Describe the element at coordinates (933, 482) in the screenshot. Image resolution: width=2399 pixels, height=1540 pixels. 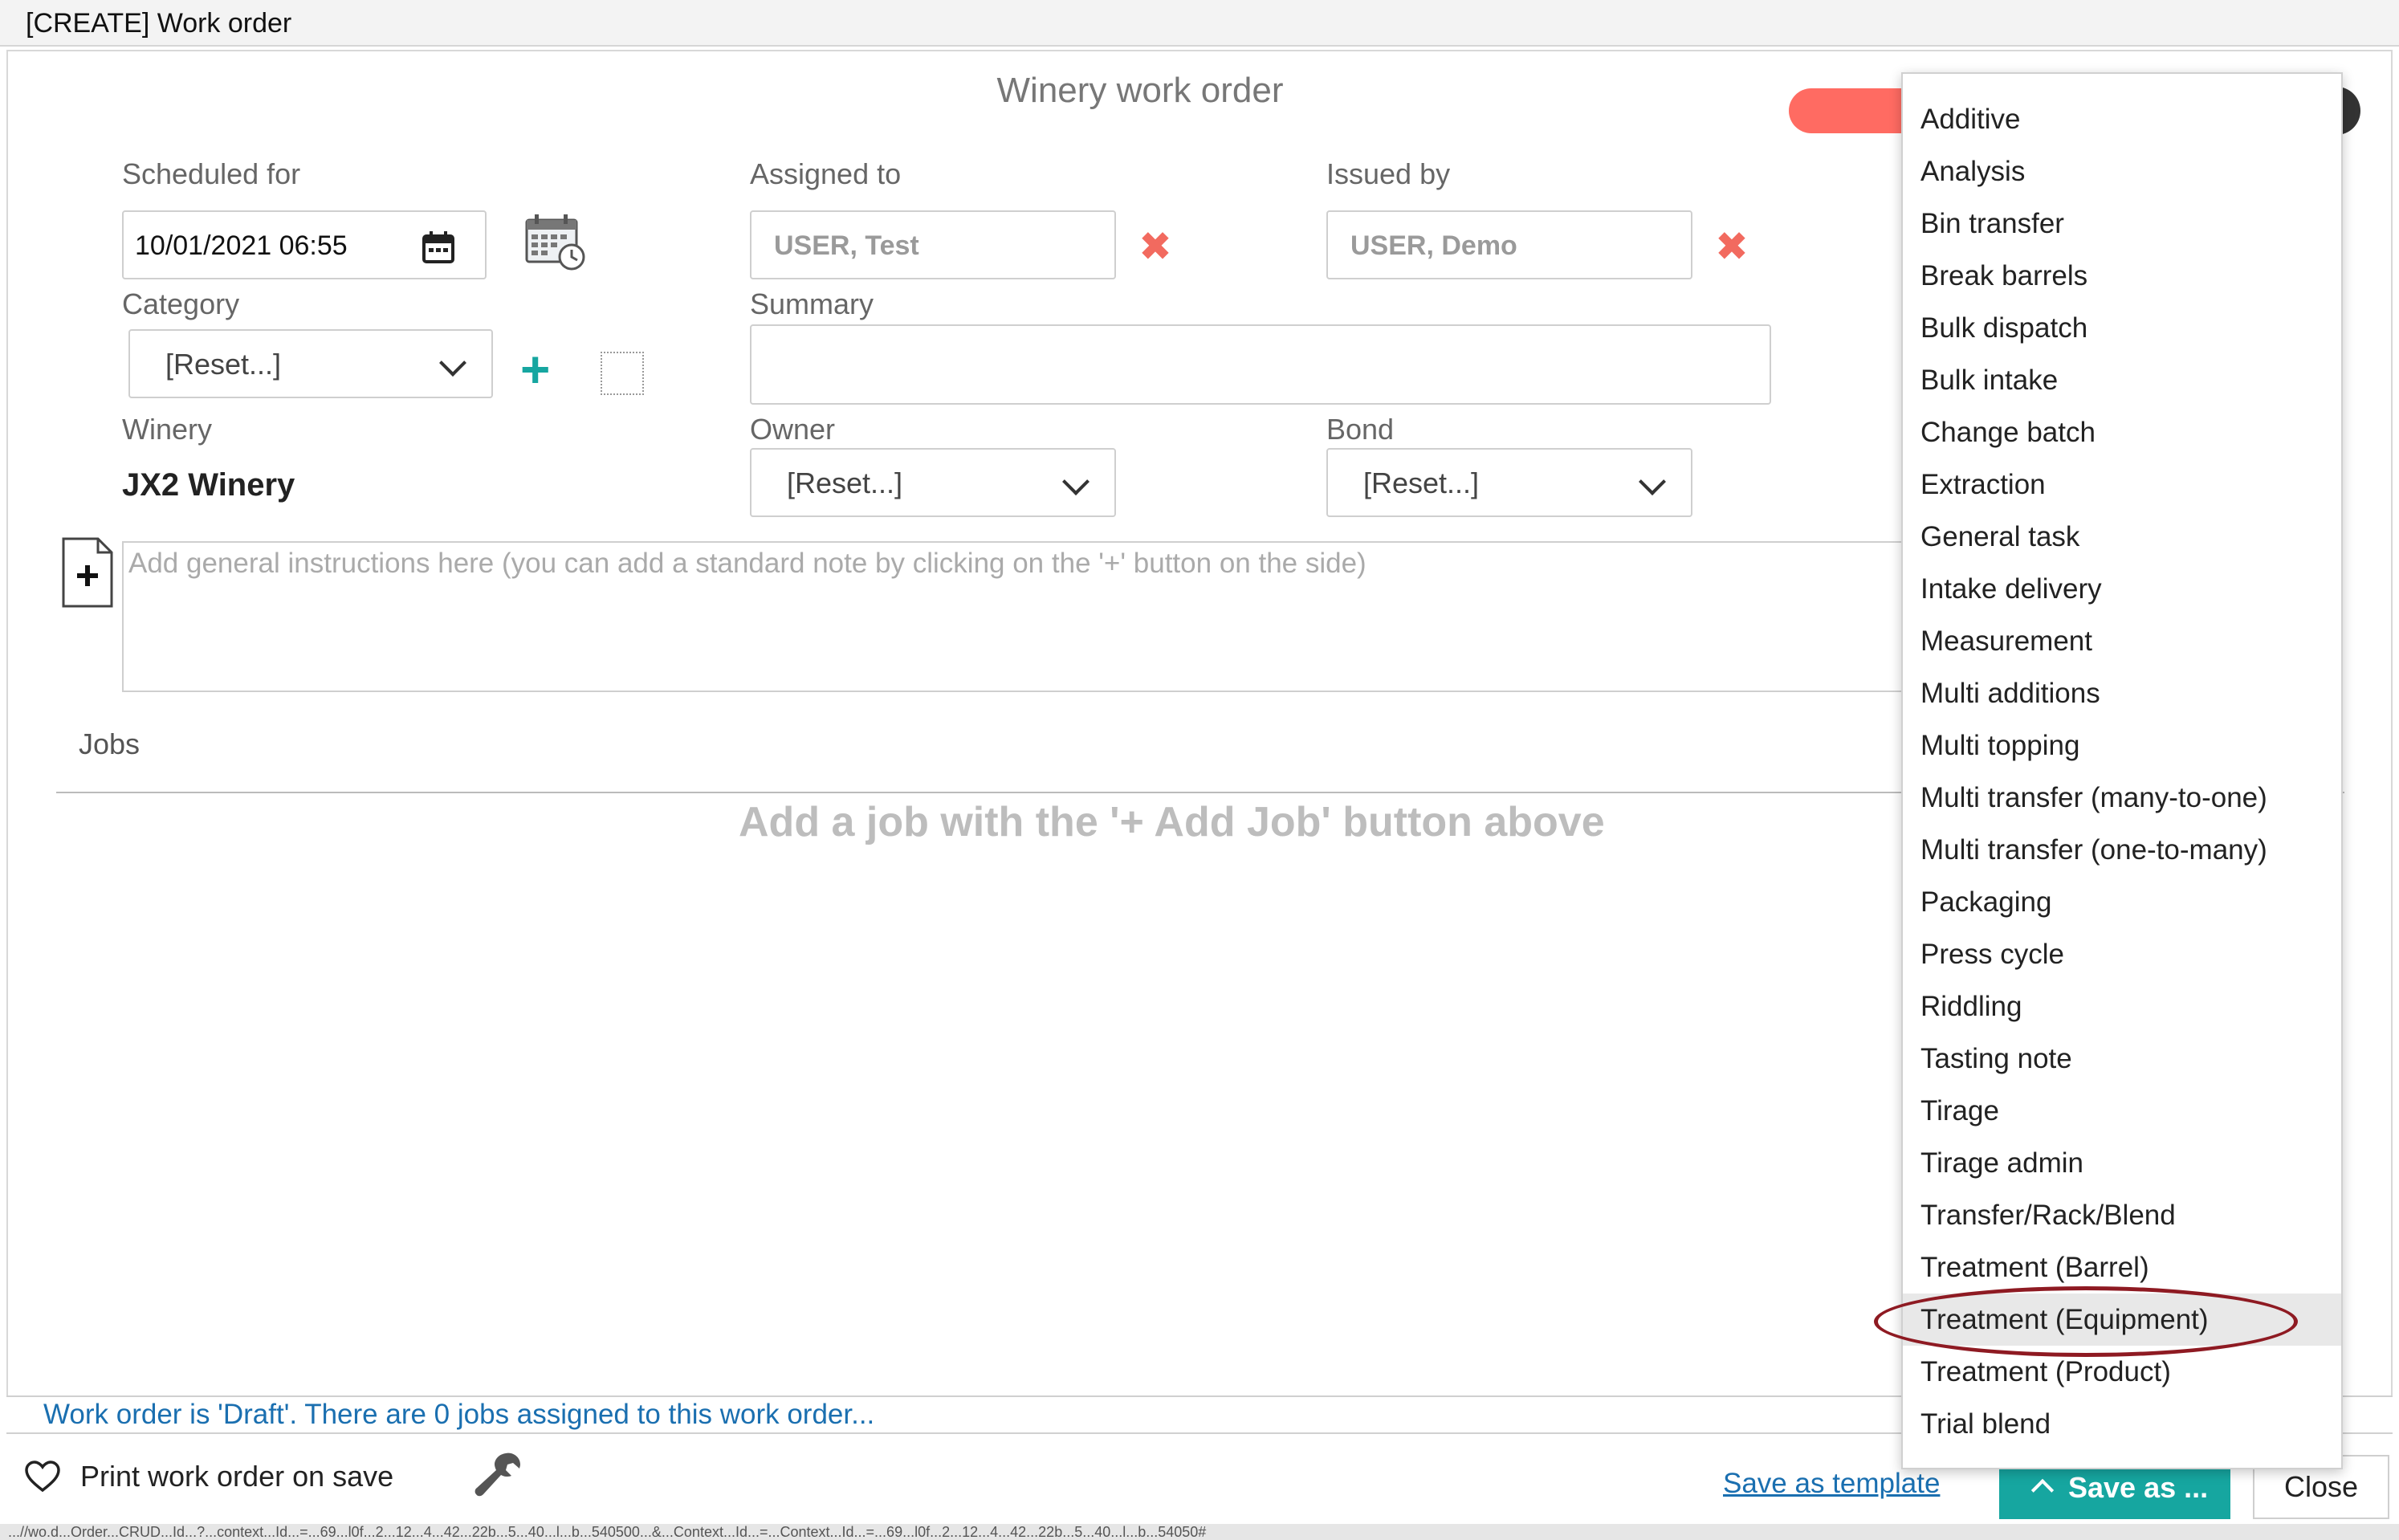
I see `owner-select: [Reset...]` at that location.